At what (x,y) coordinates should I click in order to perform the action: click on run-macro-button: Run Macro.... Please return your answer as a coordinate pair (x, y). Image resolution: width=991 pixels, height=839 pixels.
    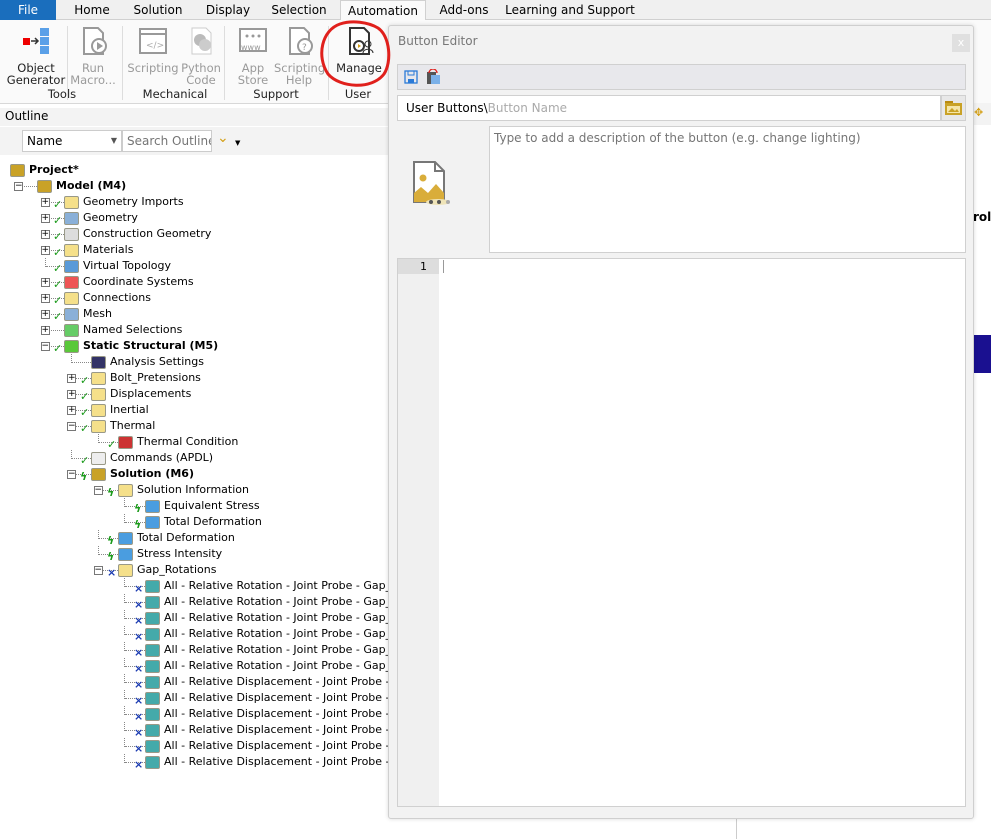
    Looking at the image, I should click on (93, 56).